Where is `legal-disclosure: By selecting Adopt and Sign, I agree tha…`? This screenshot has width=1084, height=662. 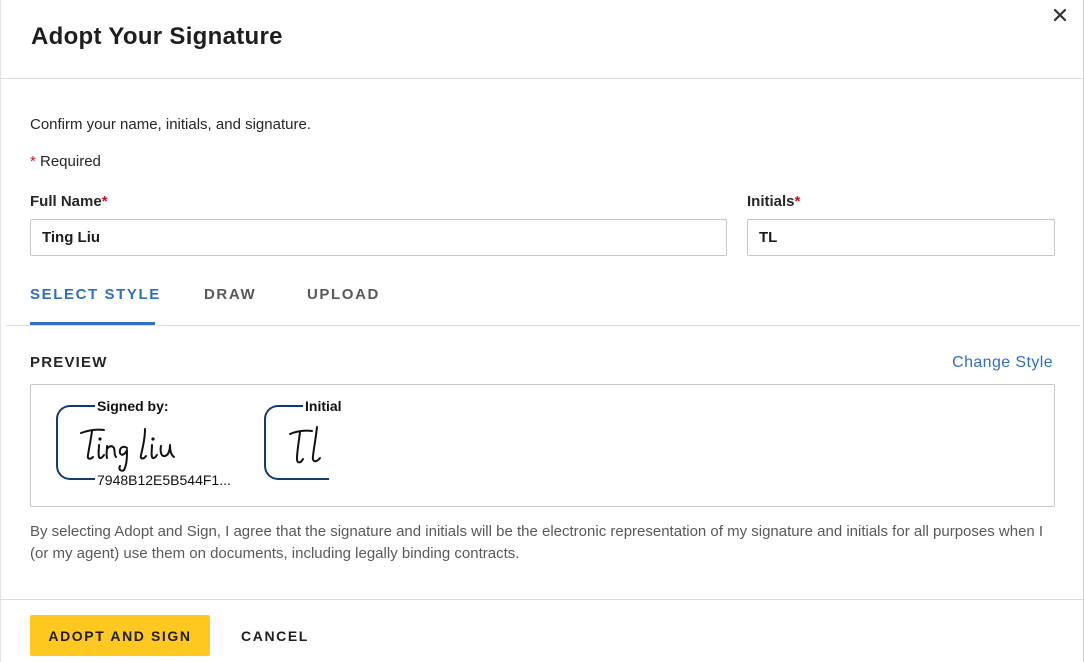 legal-disclosure: By selecting Adopt and Sign, I agree tha… is located at coordinates (537, 542).